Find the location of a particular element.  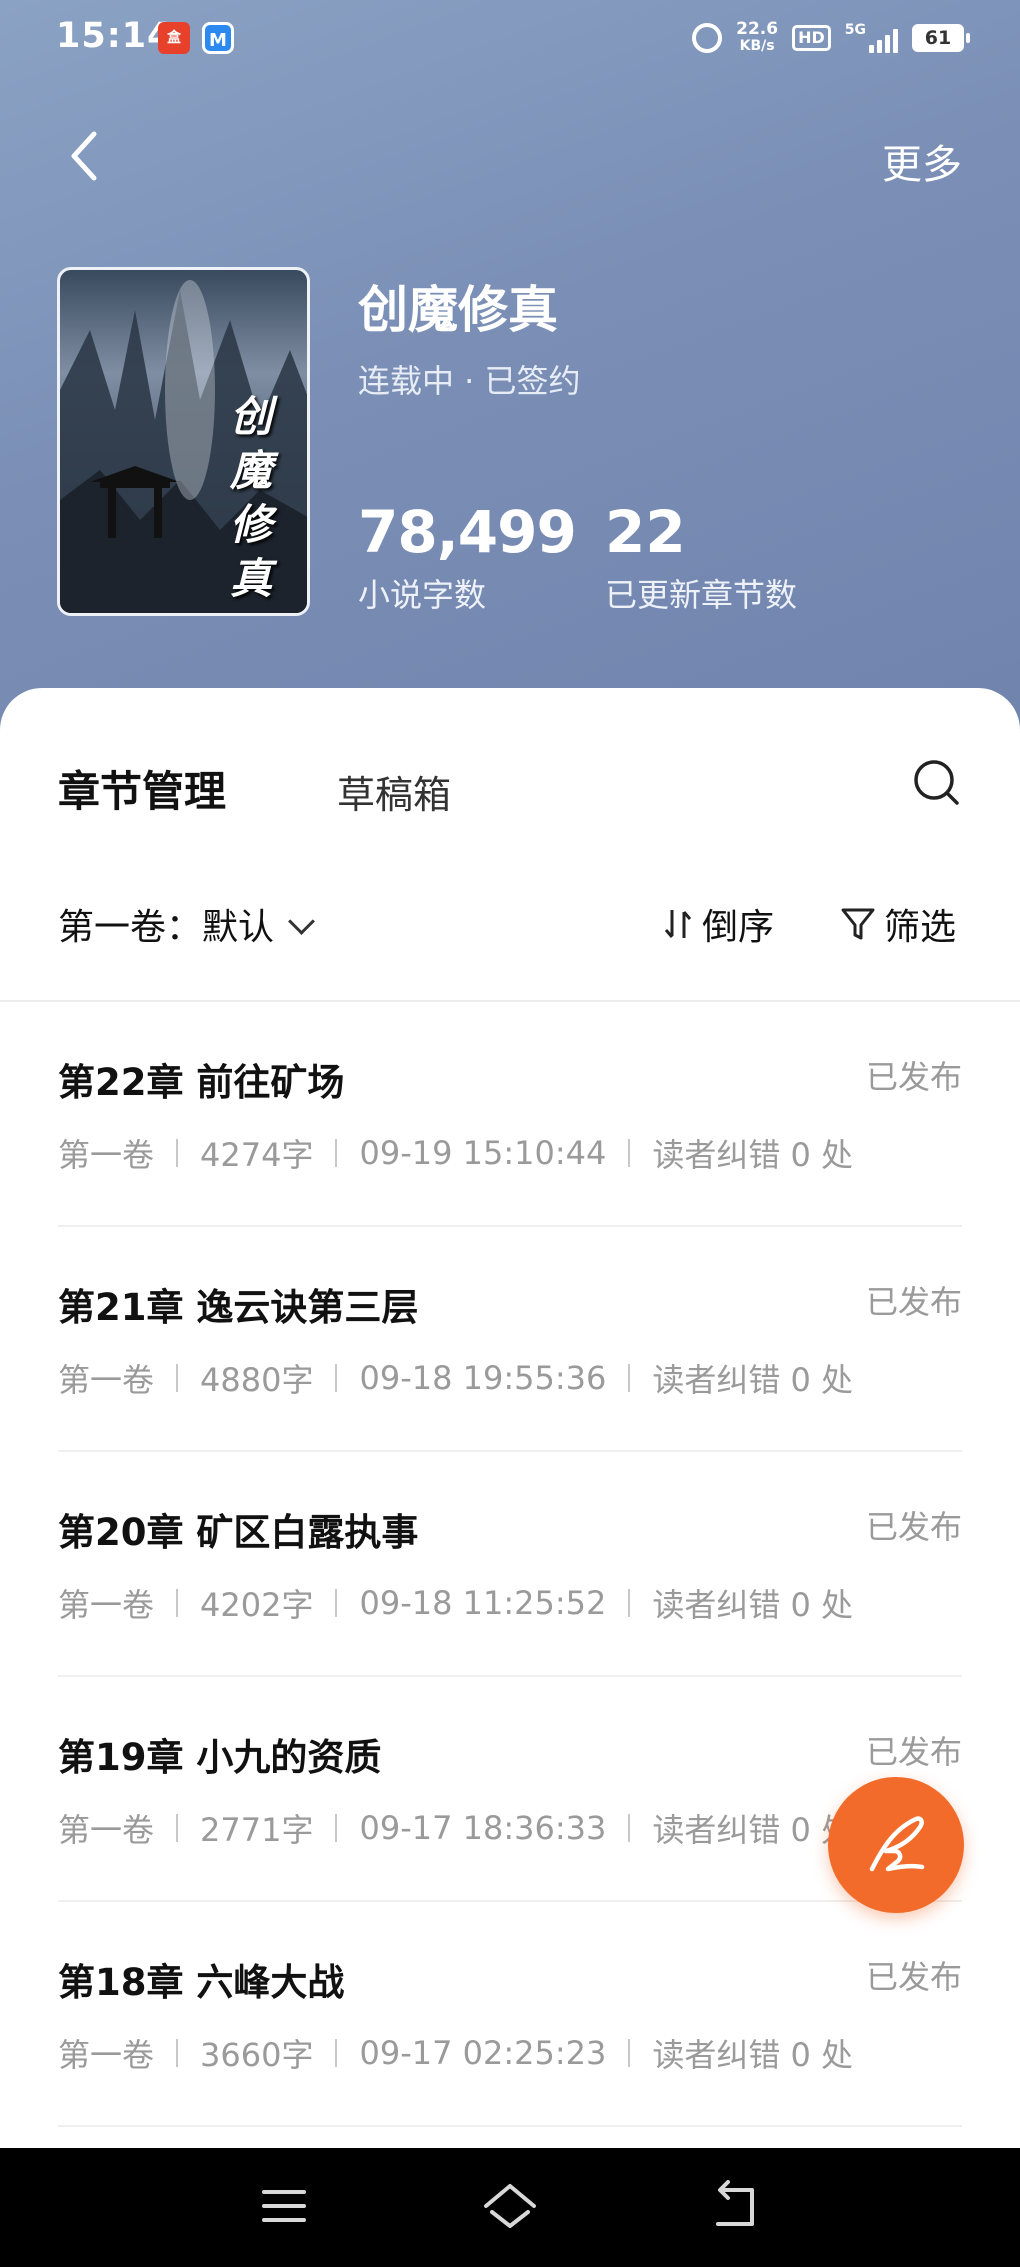

chapter-words: 4202字 is located at coordinates (257, 1605).